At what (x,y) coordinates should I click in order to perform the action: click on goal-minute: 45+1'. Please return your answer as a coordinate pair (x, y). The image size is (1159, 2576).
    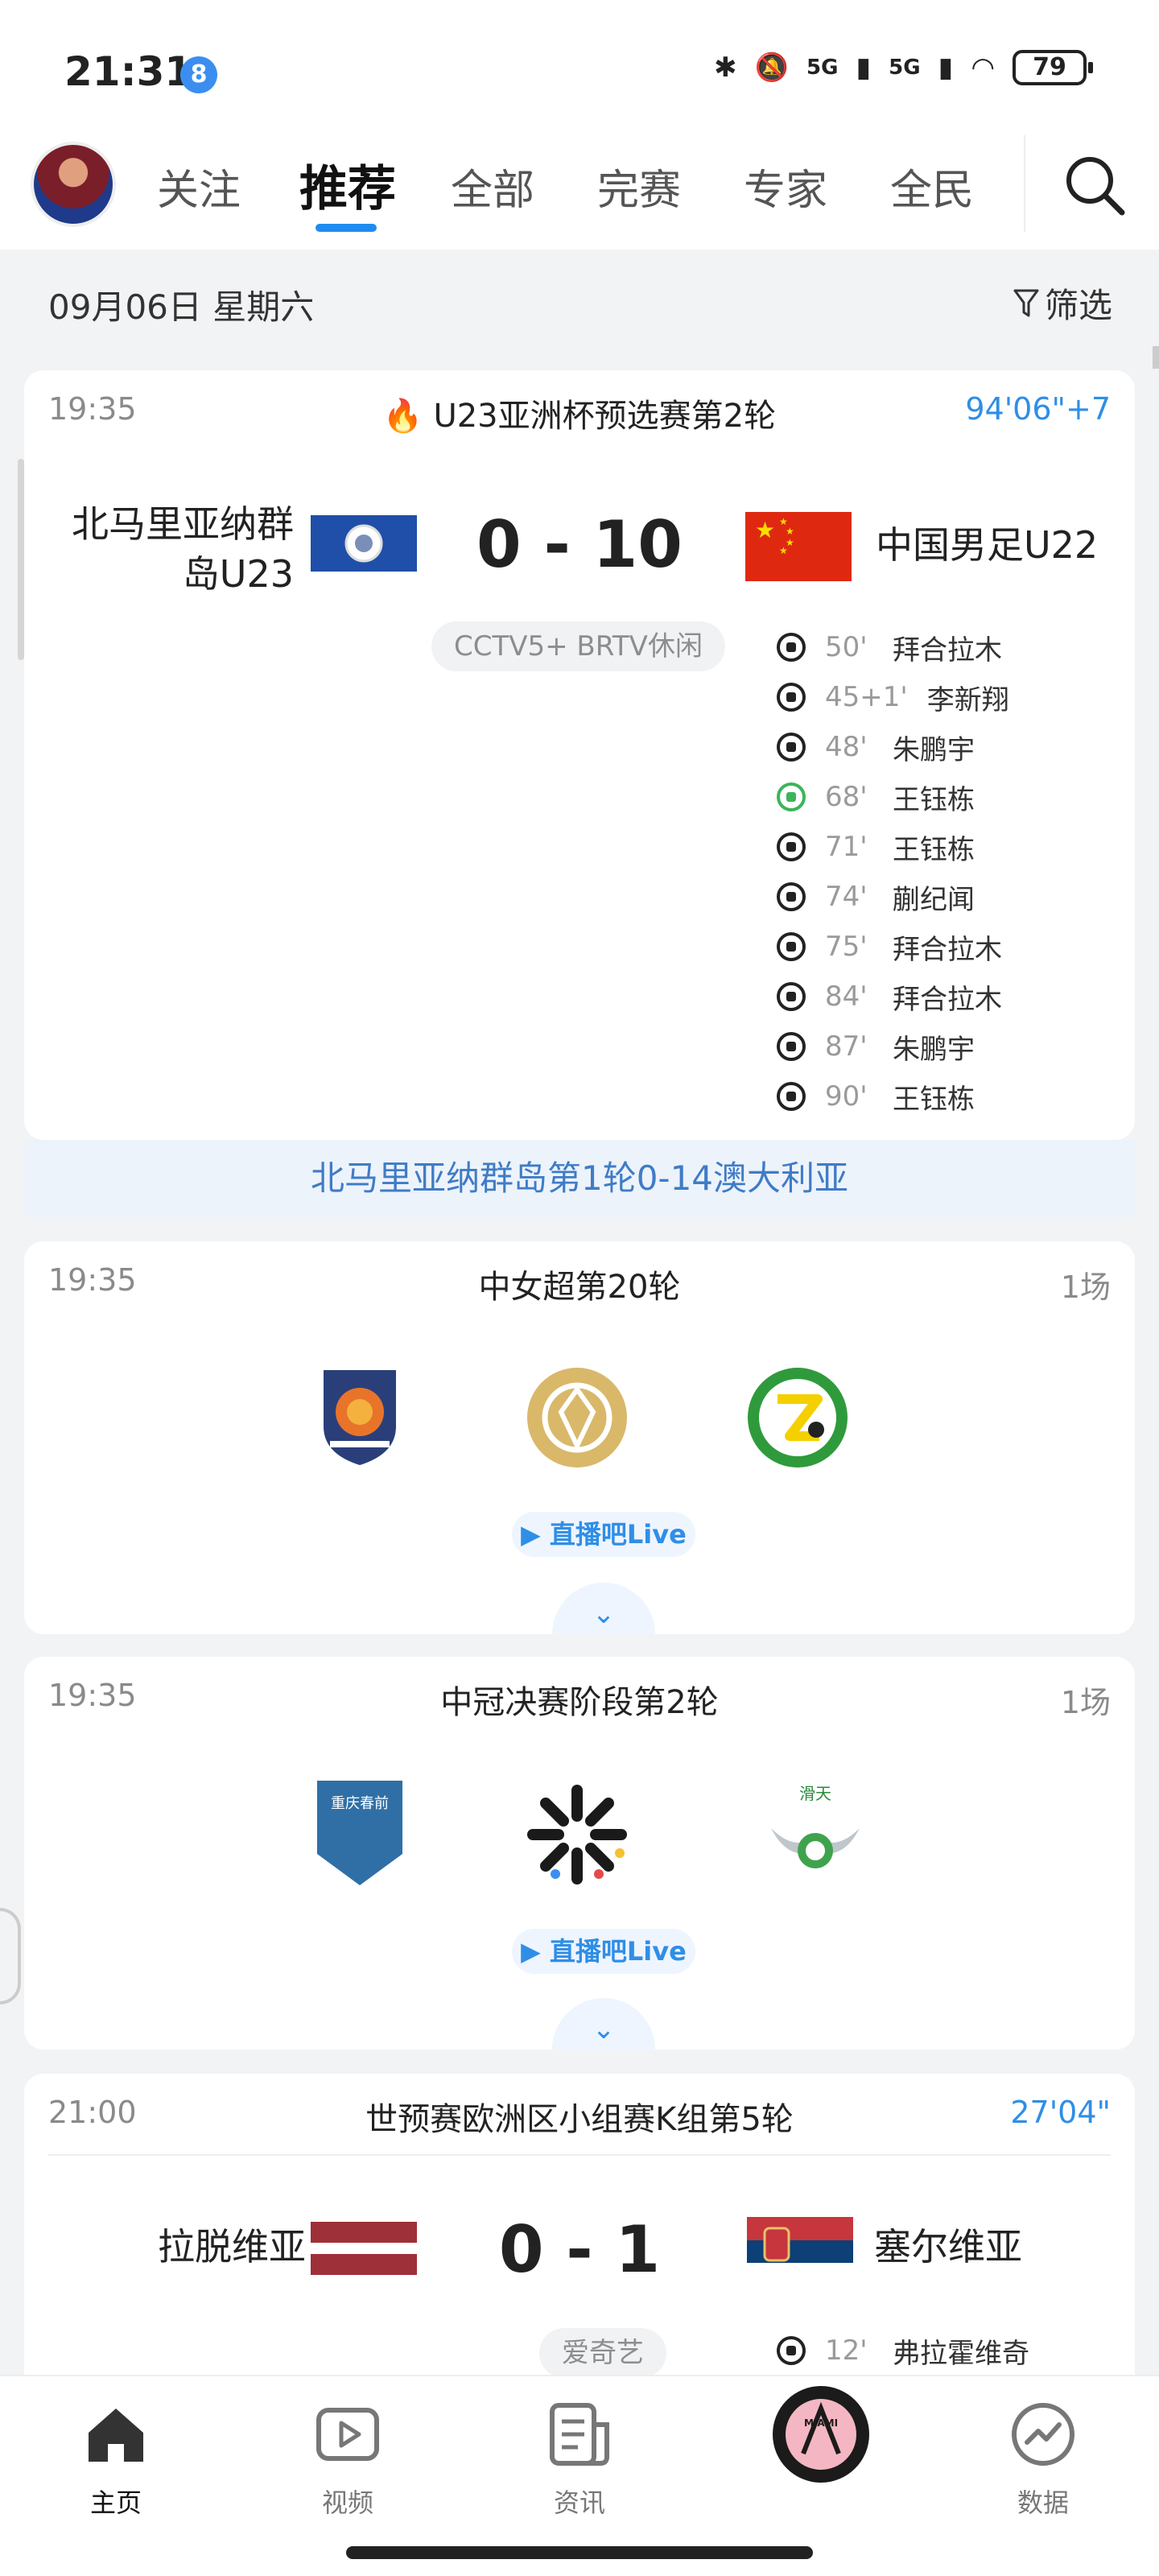
    Looking at the image, I should click on (866, 697).